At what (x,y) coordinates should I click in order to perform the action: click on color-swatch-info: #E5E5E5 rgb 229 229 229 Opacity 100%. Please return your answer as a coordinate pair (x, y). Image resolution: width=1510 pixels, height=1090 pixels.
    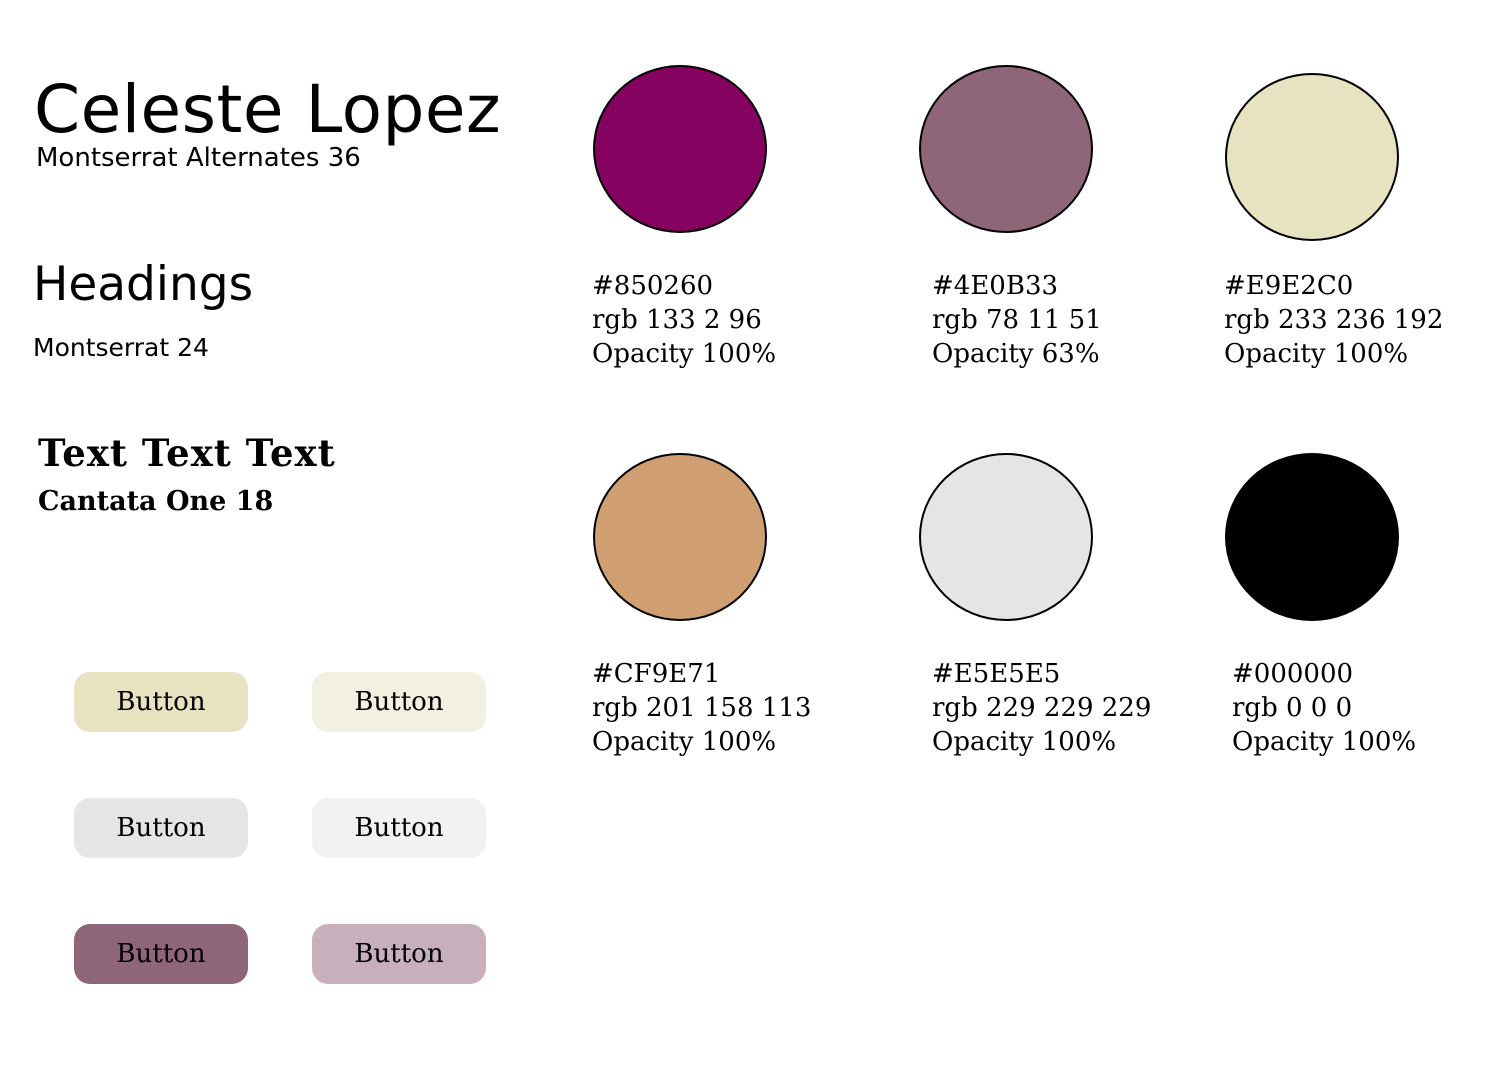
    Looking at the image, I should click on (1041, 708).